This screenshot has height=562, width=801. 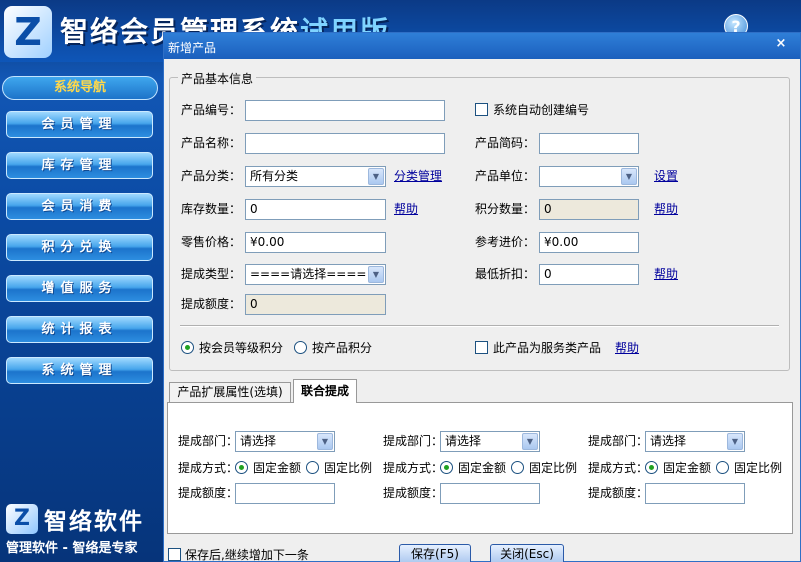 I want to click on tab-joint-commission: 联合提成, so click(x=325, y=391).